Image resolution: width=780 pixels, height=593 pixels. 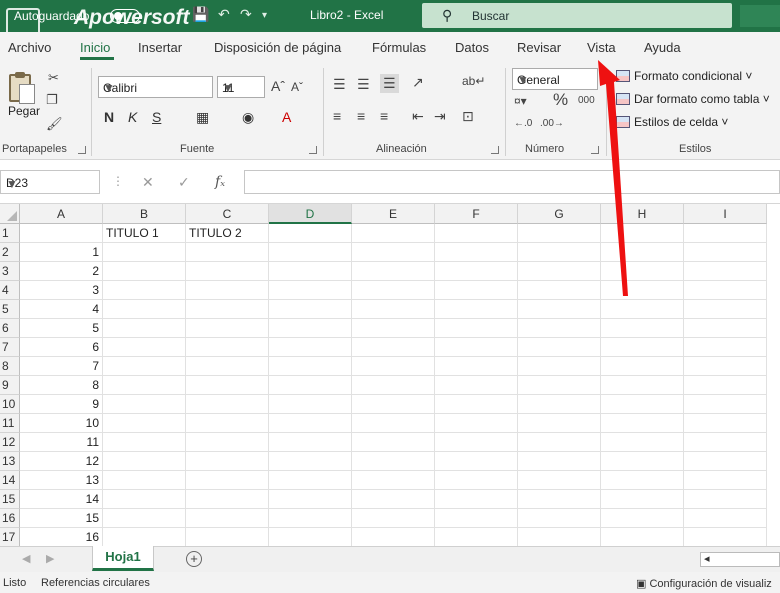 I want to click on cell-b16, so click(x=144, y=518).